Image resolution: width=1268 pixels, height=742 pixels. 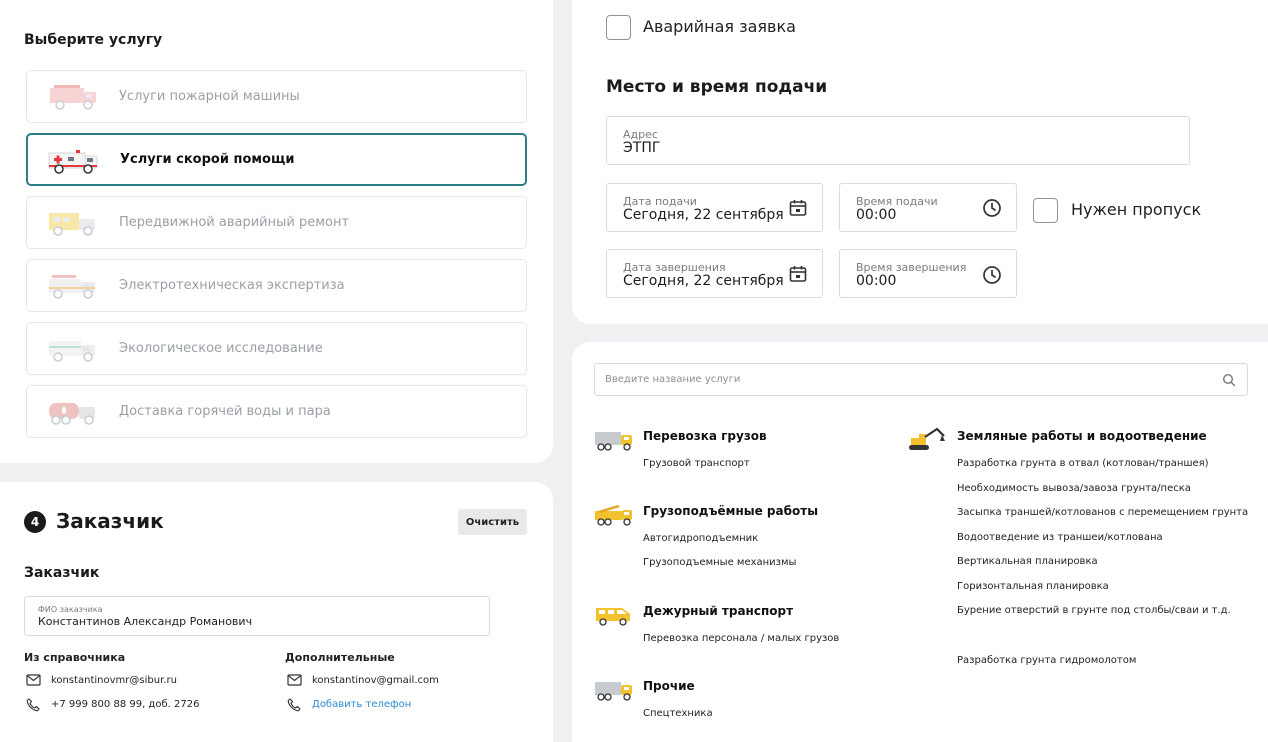 What do you see at coordinates (234, 222) in the screenshot?
I see `service-label: Передвижной аварийный ремонт` at bounding box center [234, 222].